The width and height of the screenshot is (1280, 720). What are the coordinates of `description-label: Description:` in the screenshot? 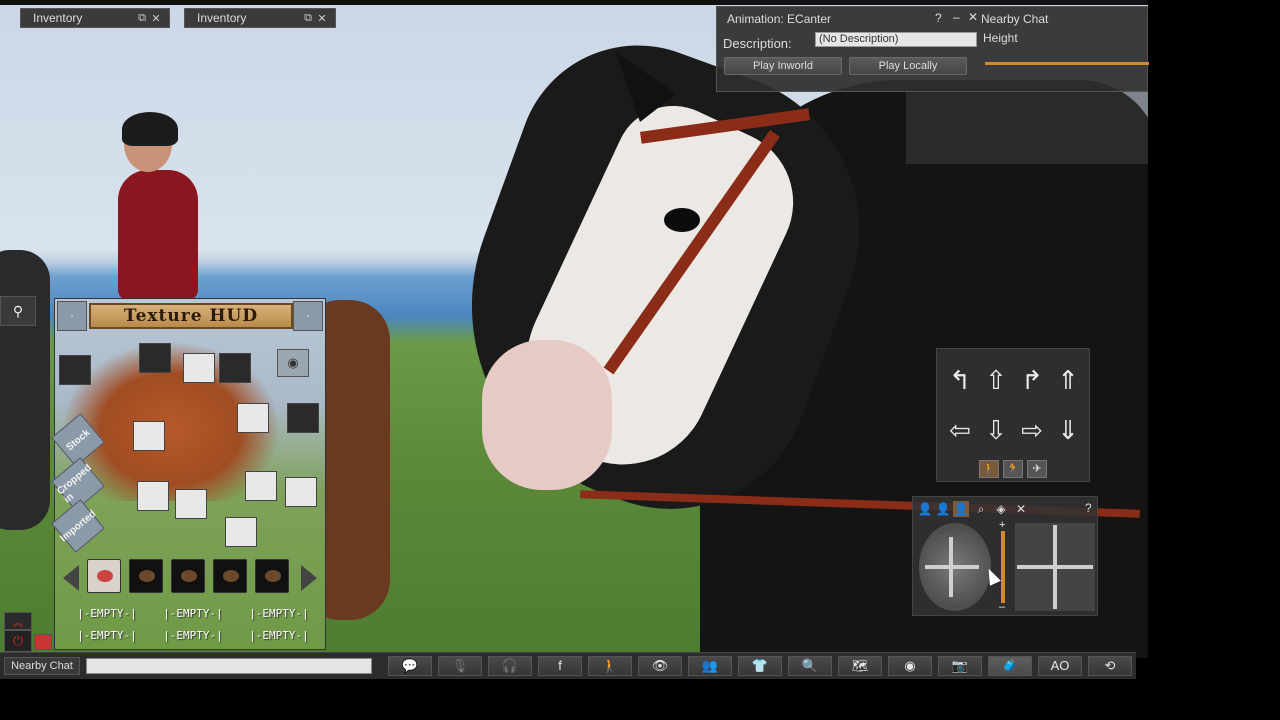 It's located at (757, 43).